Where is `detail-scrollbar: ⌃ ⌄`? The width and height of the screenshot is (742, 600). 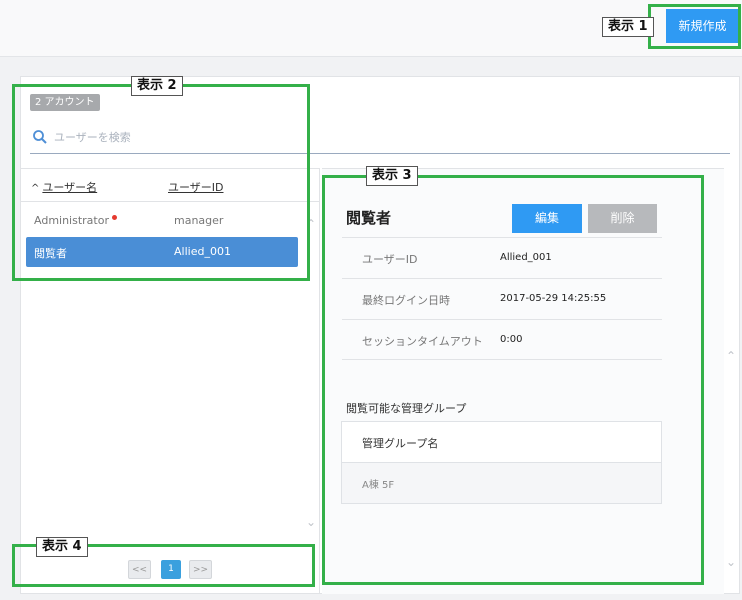
detail-scrollbar: ⌃ ⌄ is located at coordinates (731, 376).